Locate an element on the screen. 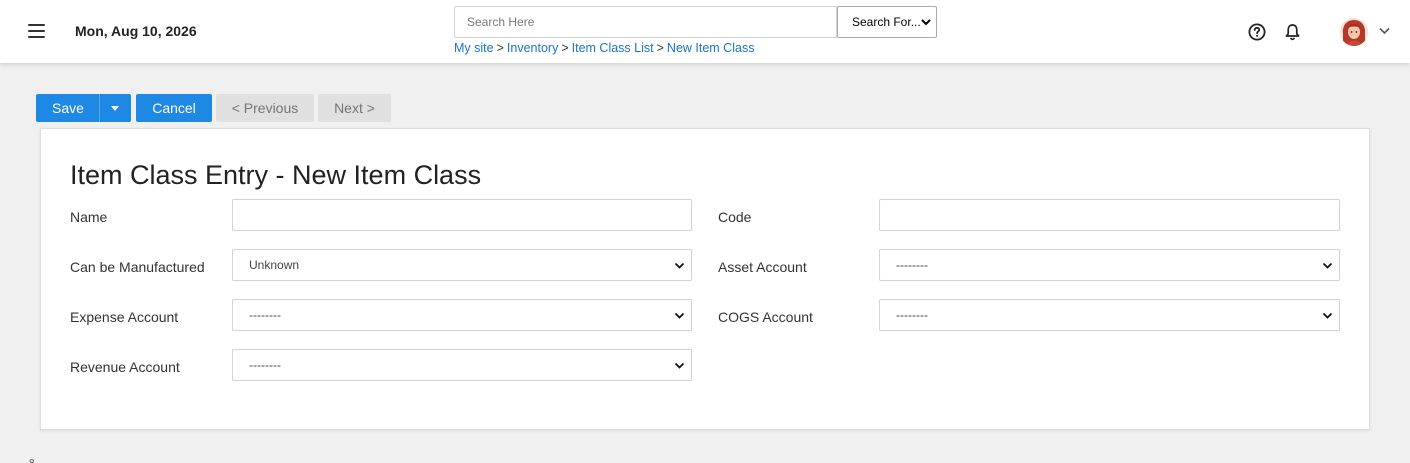 The width and height of the screenshot is (1410, 463). avatar-image is located at coordinates (1354, 32).